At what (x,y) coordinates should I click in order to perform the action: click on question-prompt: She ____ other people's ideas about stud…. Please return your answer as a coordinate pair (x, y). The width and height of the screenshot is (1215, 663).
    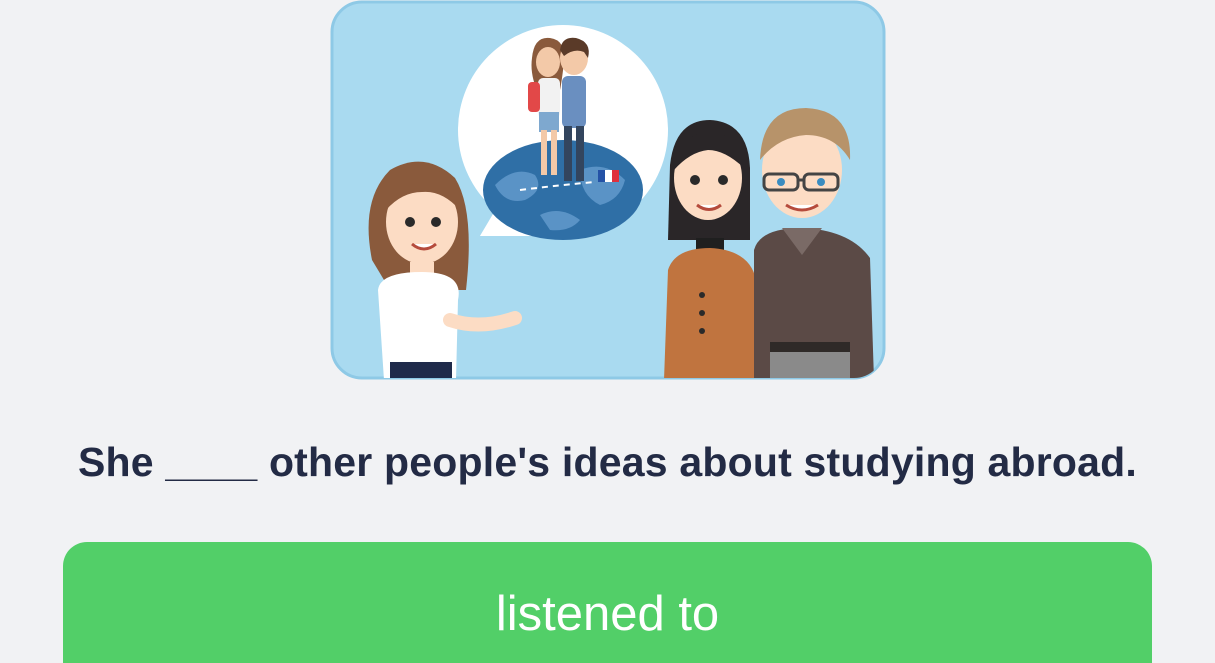
    Looking at the image, I should click on (607, 462).